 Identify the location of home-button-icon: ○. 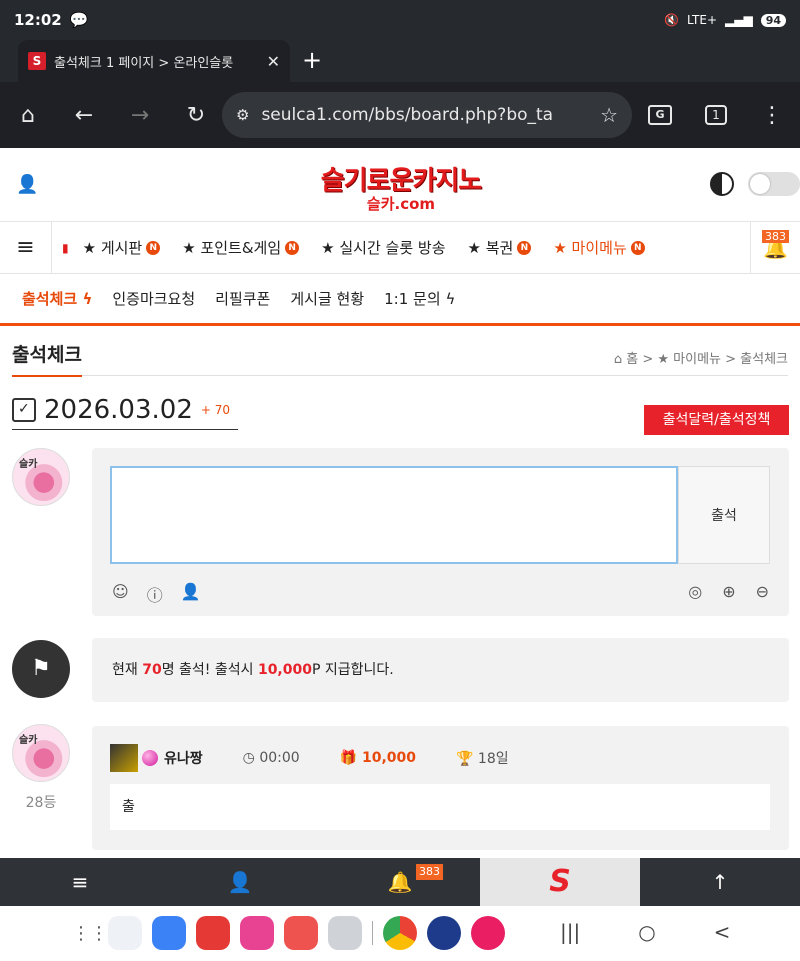
(646, 932).